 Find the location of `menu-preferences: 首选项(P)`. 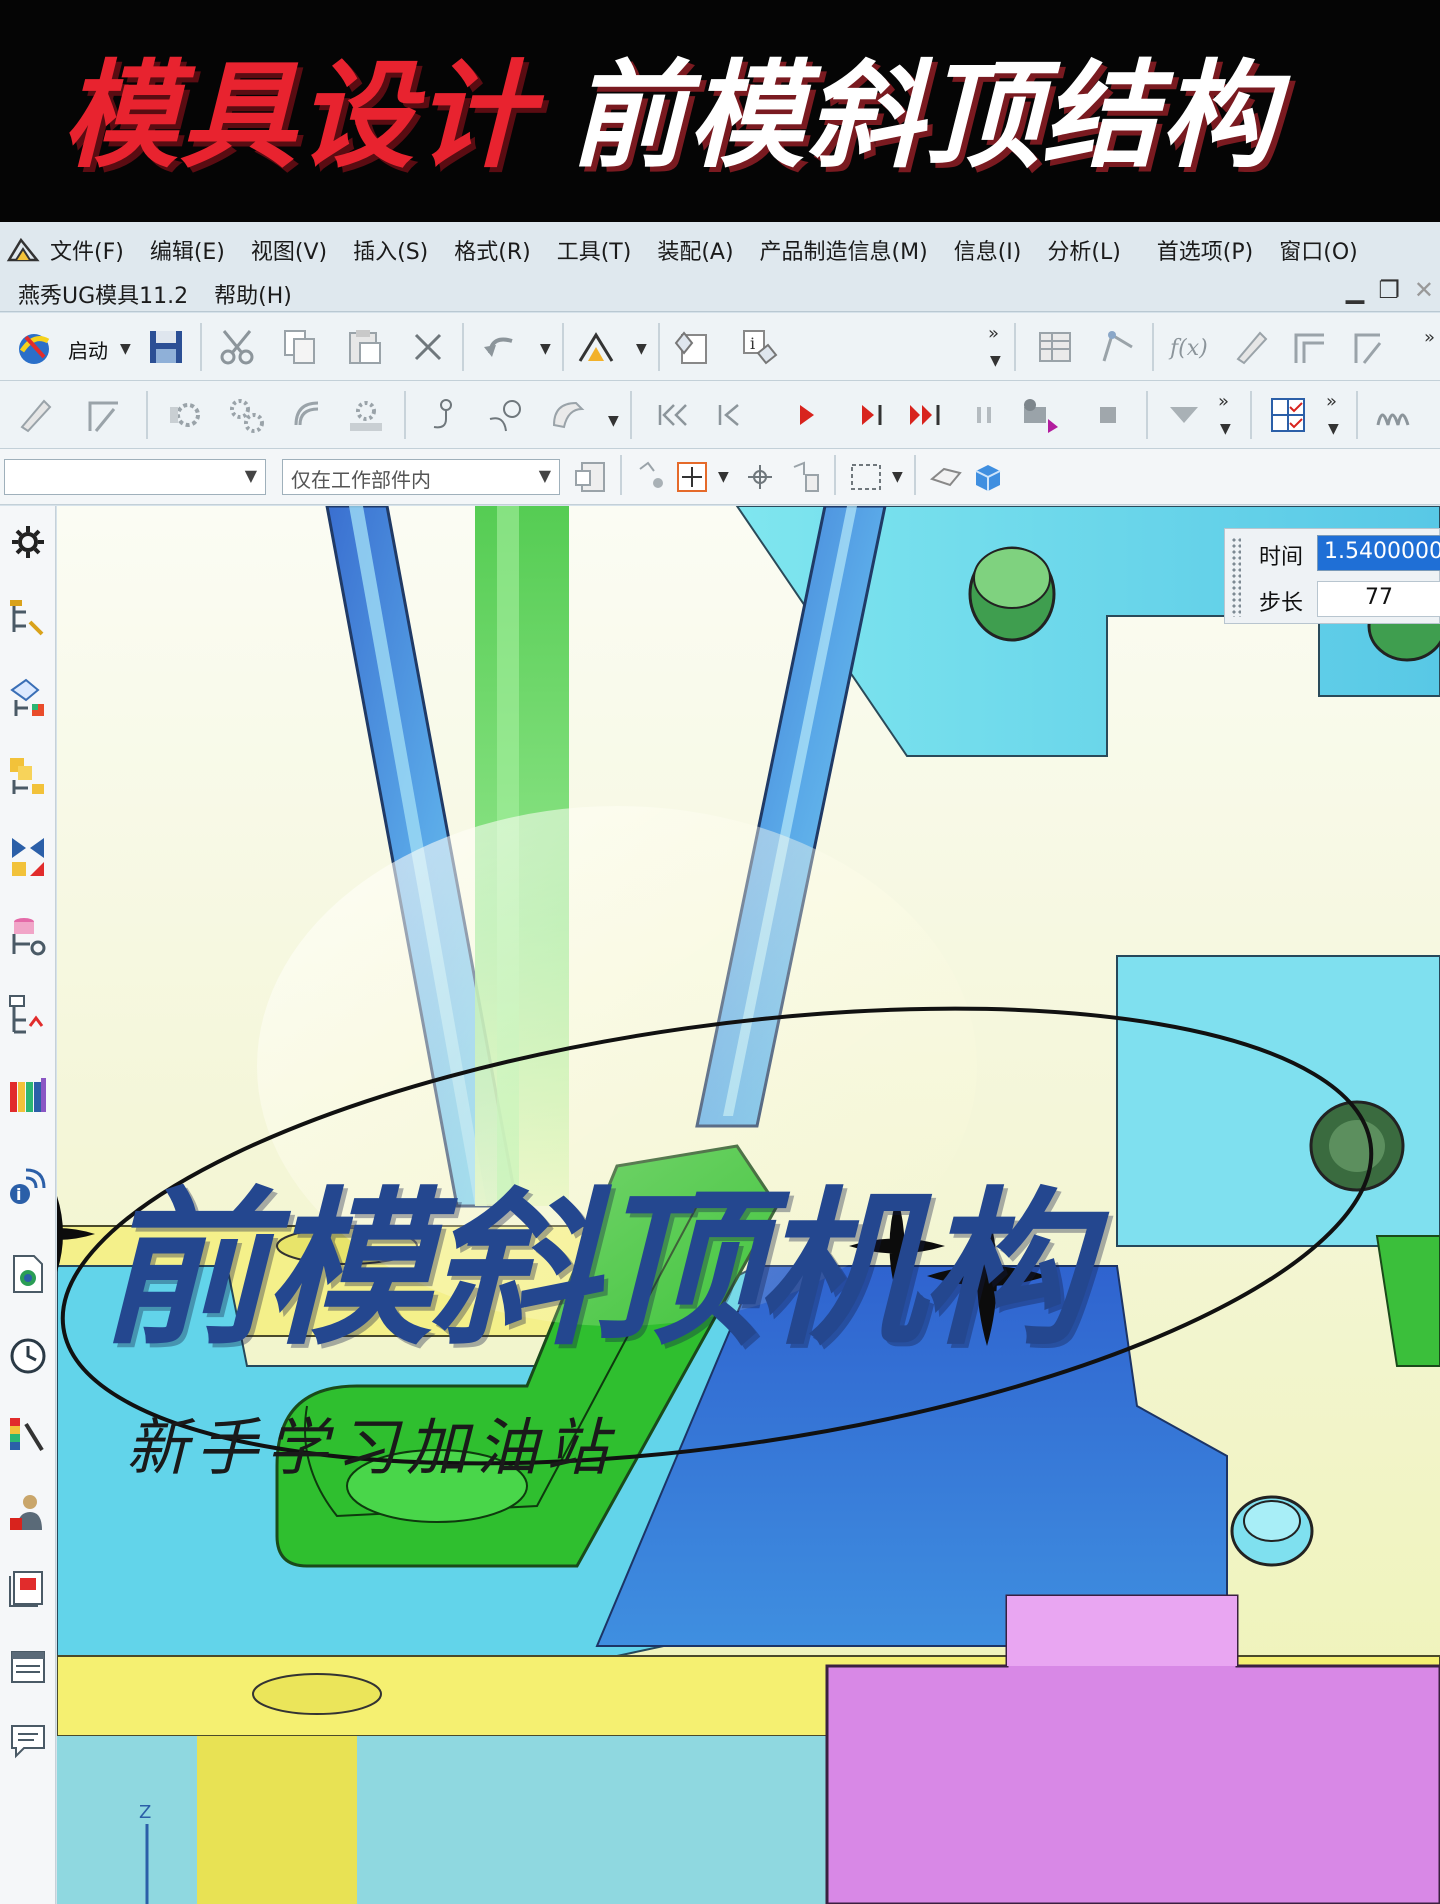

menu-preferences: 首选项(P) is located at coordinates (1205, 250).